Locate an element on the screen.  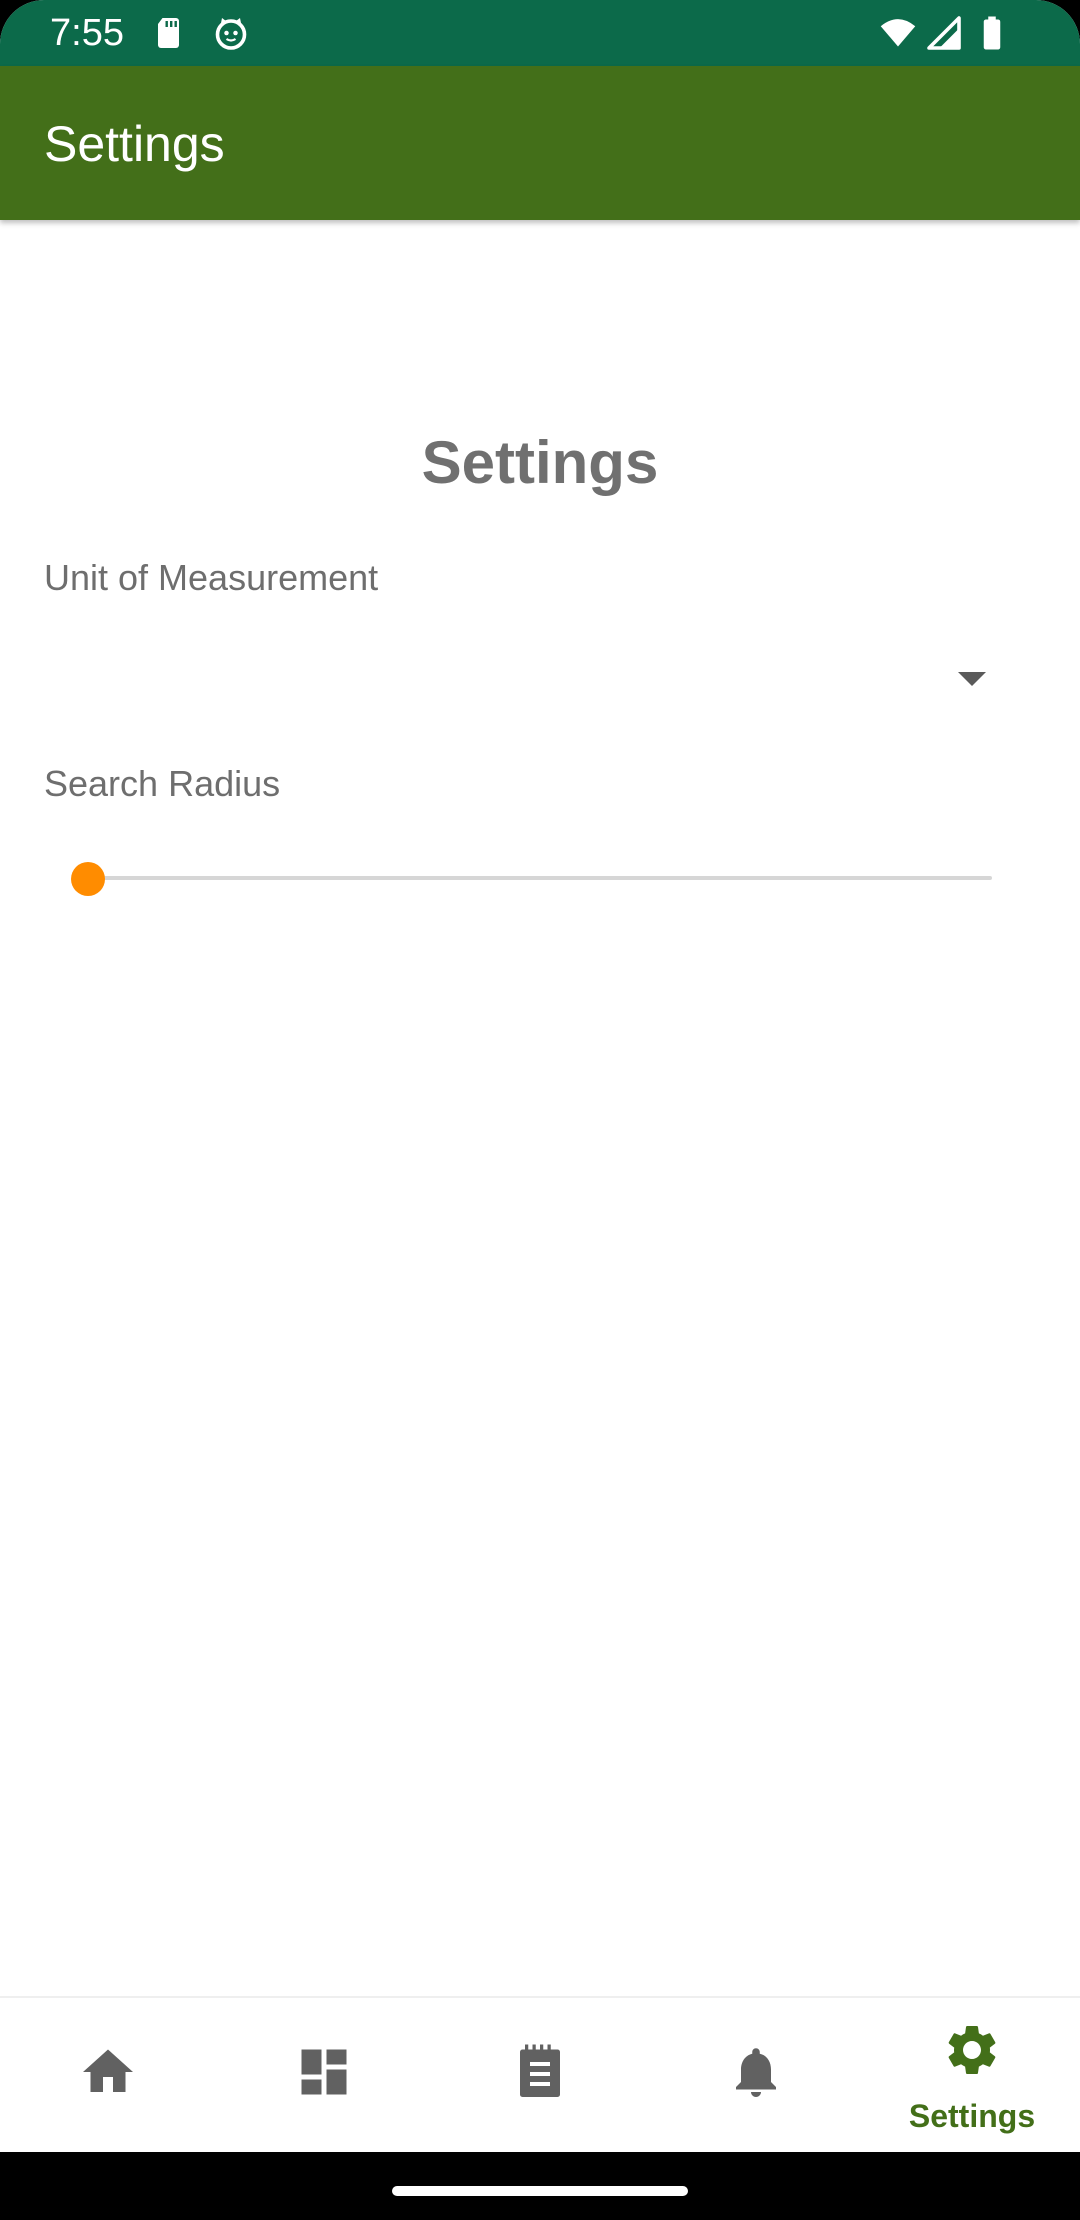
dropdown-arrow-icon is located at coordinates (972, 679).